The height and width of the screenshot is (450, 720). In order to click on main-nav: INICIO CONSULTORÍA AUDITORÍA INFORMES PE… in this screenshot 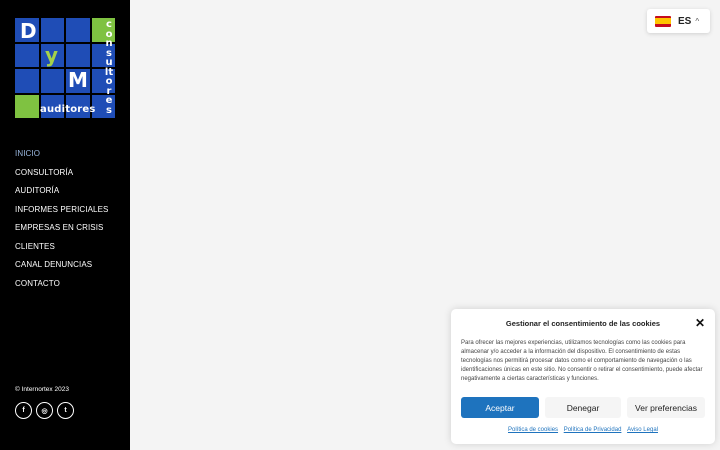, I will do `click(61, 223)`.